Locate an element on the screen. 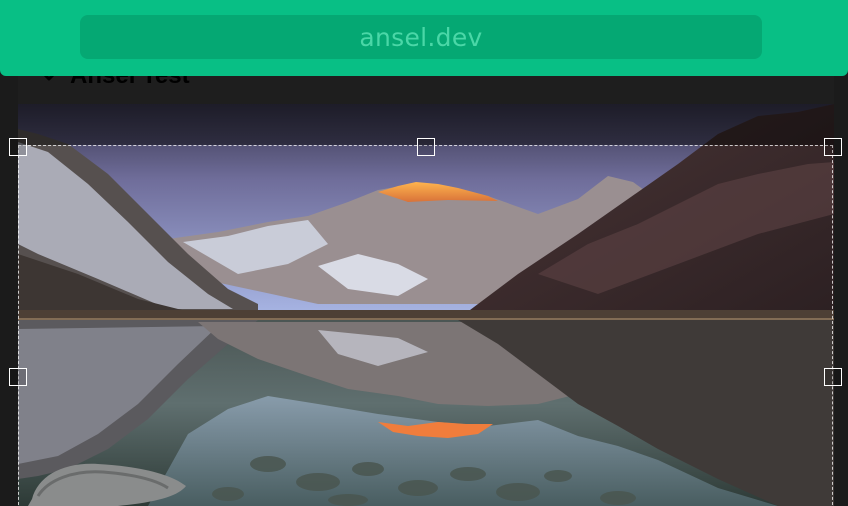 This screenshot has width=848, height=506. crop-handle-middle-right is located at coordinates (833, 377).